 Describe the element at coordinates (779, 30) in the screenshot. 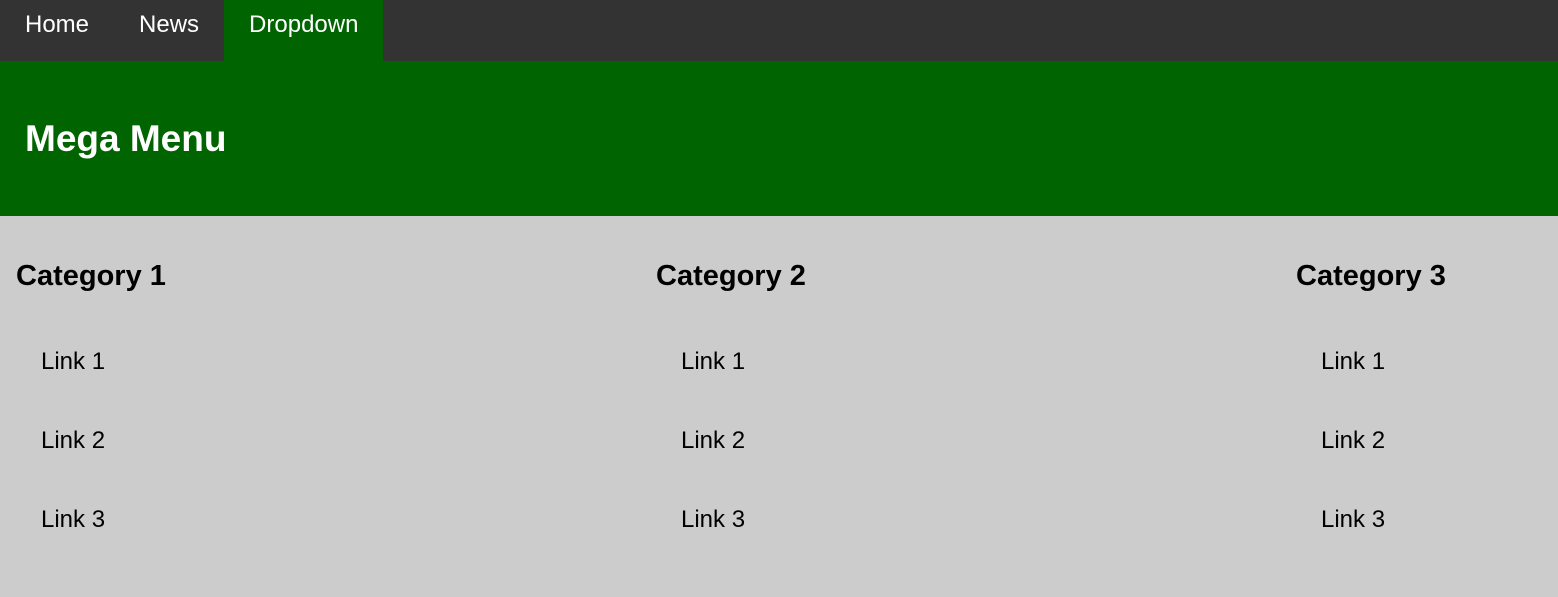

I see `top-navbar: Home News Dropdown` at that location.